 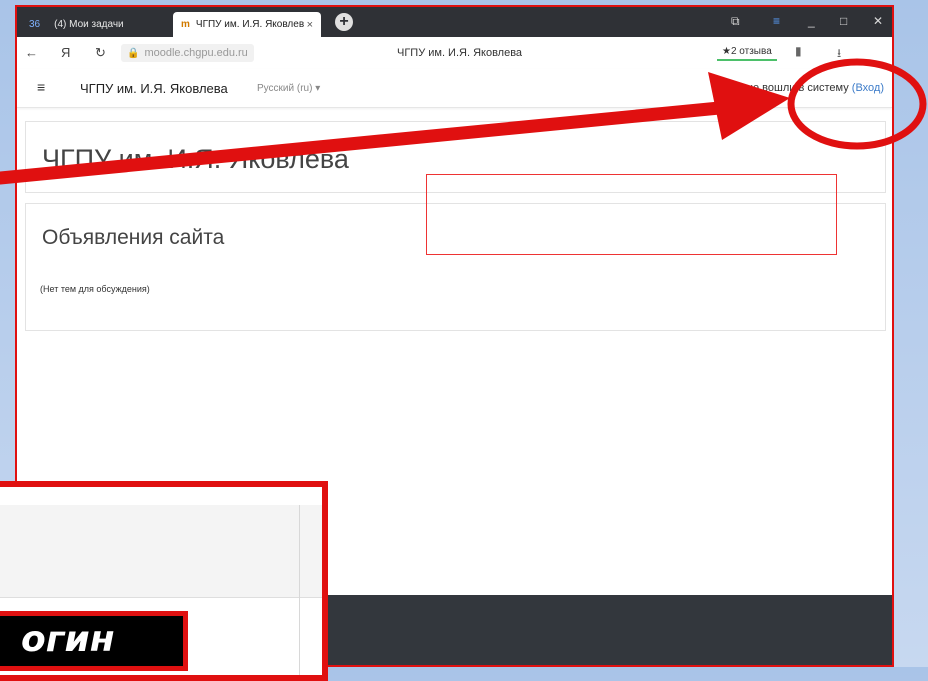 What do you see at coordinates (776, 21) in the screenshot?
I see `notifications-icon: ≡` at bounding box center [776, 21].